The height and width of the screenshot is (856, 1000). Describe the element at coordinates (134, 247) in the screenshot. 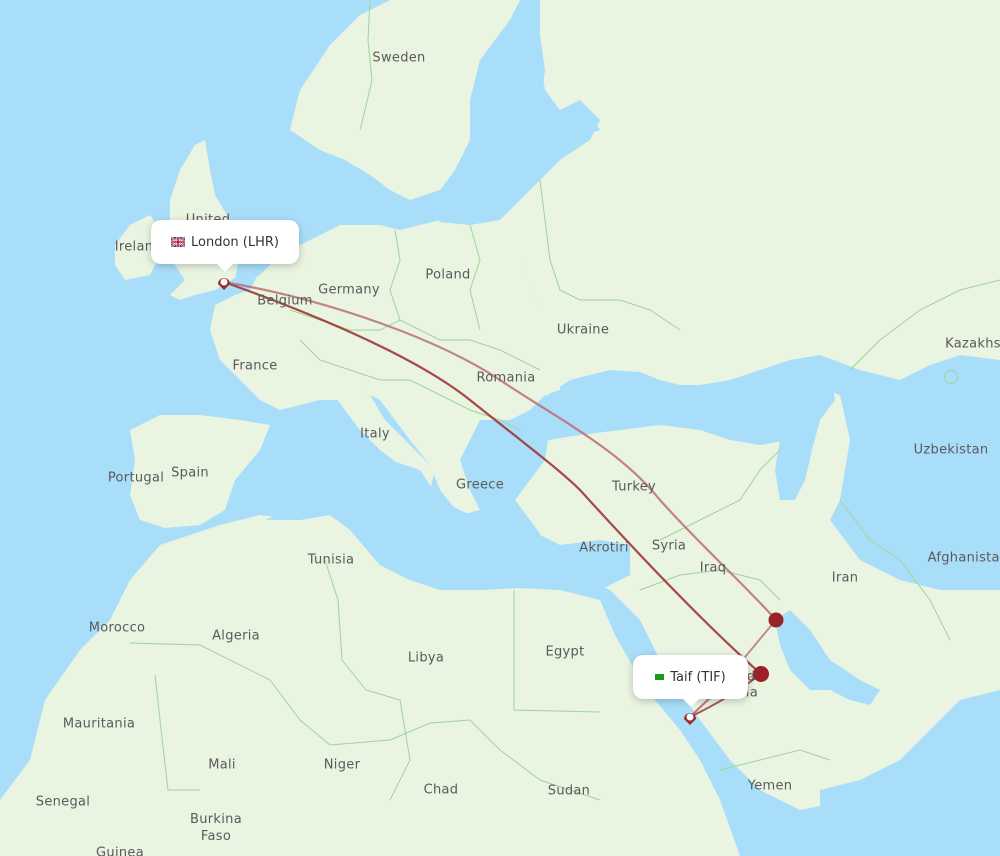

I see `country-label-ireland: Irelan` at that location.